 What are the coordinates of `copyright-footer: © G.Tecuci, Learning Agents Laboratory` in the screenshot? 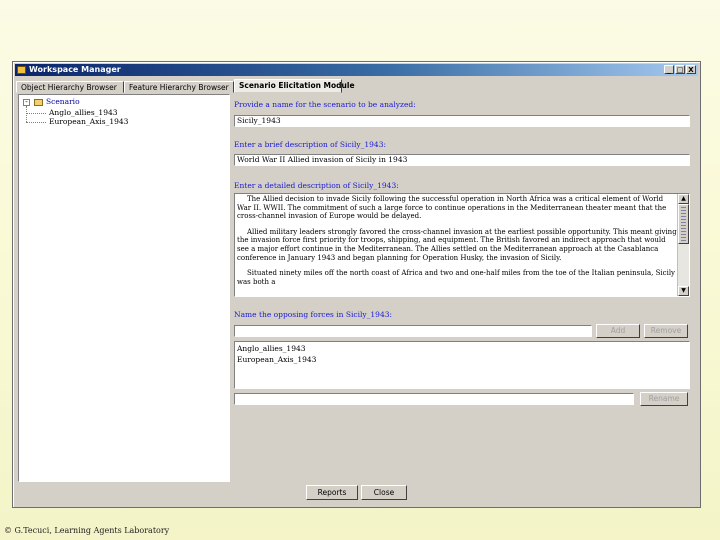 It's located at (87, 530).